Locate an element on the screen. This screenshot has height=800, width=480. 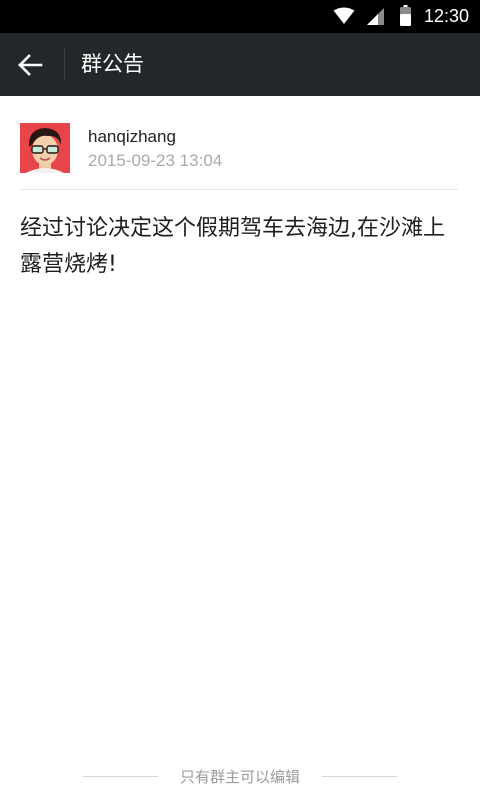
wifi-icon is located at coordinates (344, 15).